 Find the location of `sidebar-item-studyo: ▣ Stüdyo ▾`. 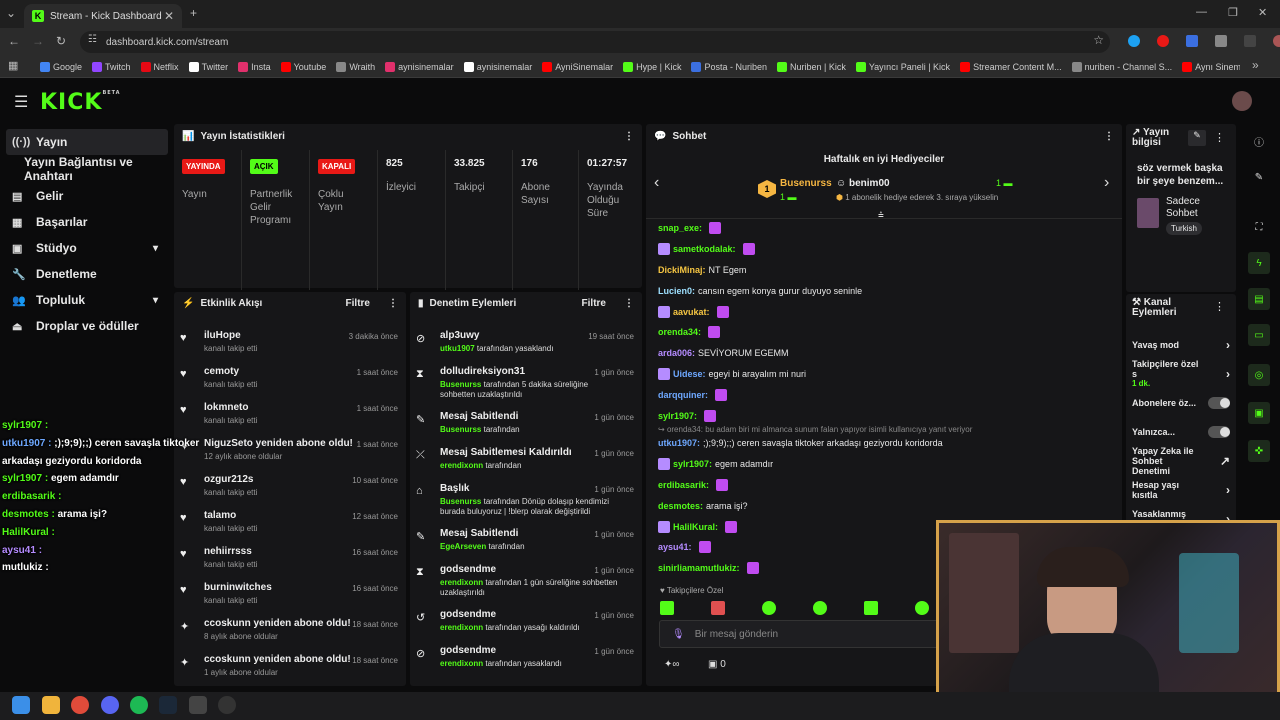

sidebar-item-studyo: ▣ Stüdyo ▾ is located at coordinates (86, 248).